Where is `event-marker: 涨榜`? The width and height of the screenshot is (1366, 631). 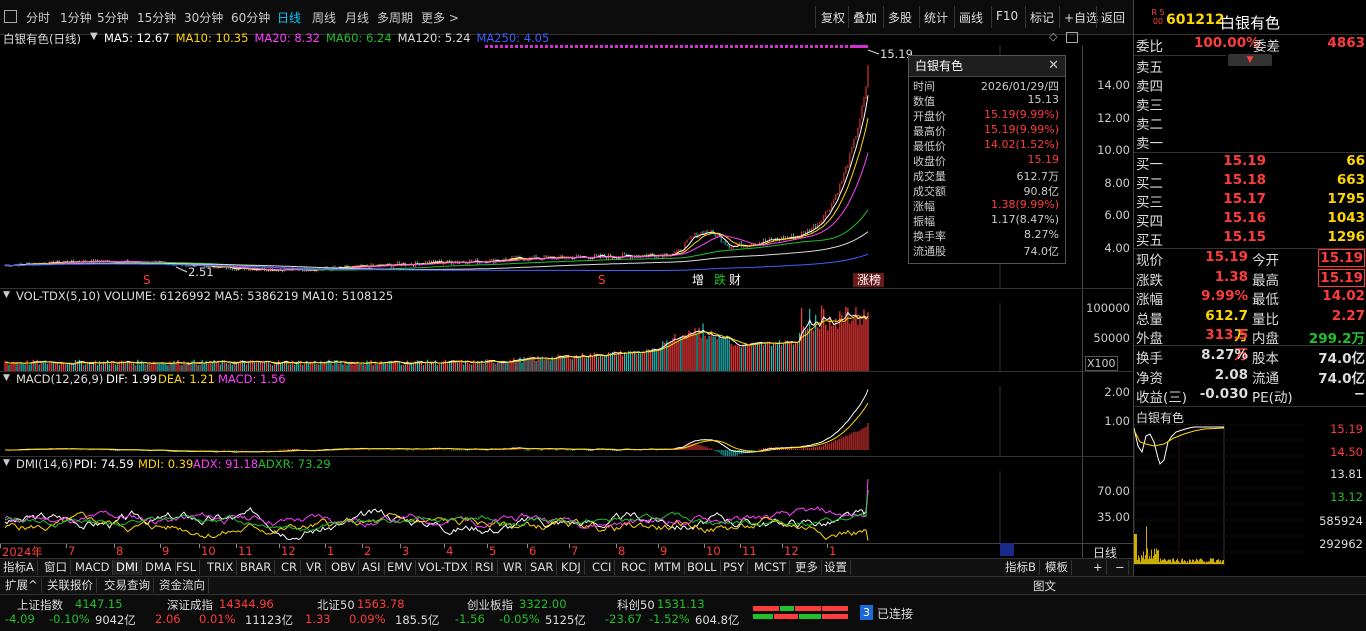
event-marker: 涨榜 is located at coordinates (869, 279).